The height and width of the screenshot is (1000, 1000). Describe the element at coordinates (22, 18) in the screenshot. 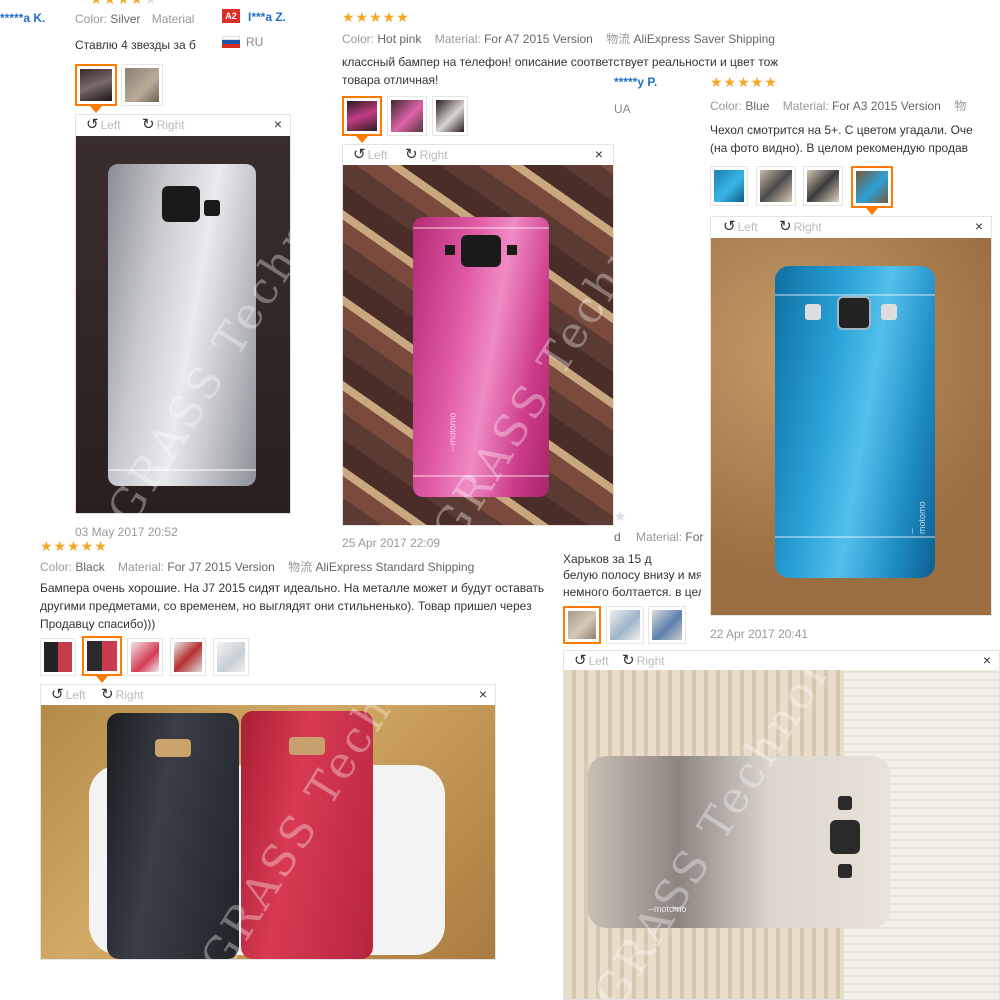

I see `reviewer-name: *****a K.` at that location.